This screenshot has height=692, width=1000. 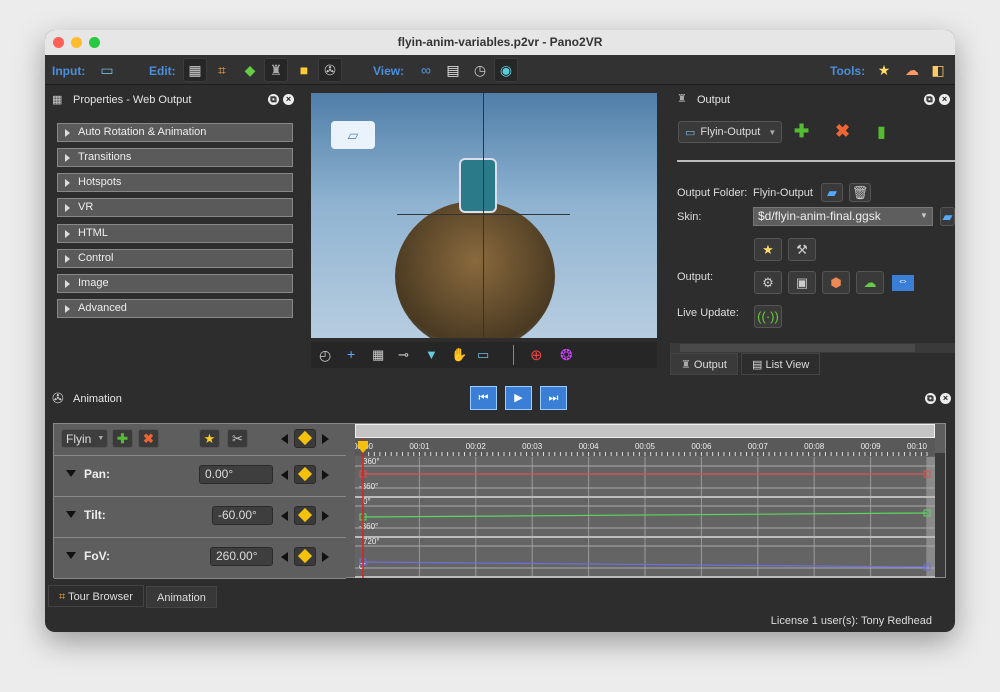 I want to click on tab-list-view: ▤ List View, so click(x=781, y=364).